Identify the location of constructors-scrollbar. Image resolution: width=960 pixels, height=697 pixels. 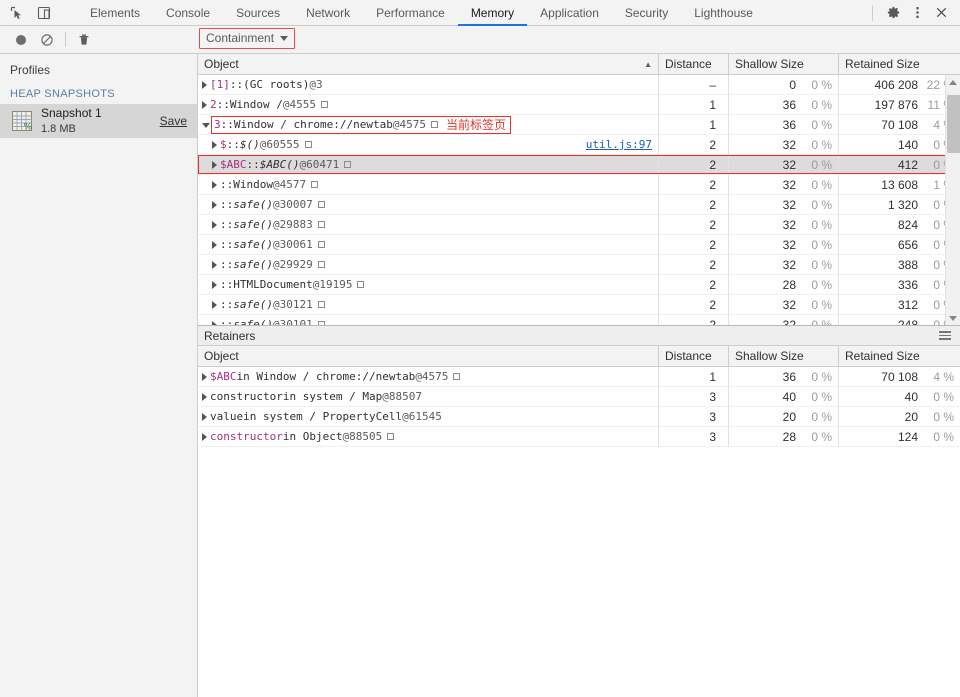
(952, 200).